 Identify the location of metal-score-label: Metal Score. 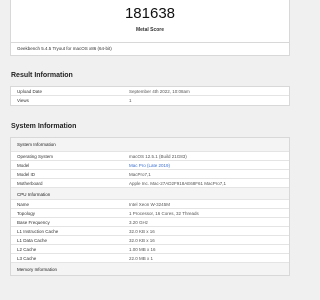
(150, 30).